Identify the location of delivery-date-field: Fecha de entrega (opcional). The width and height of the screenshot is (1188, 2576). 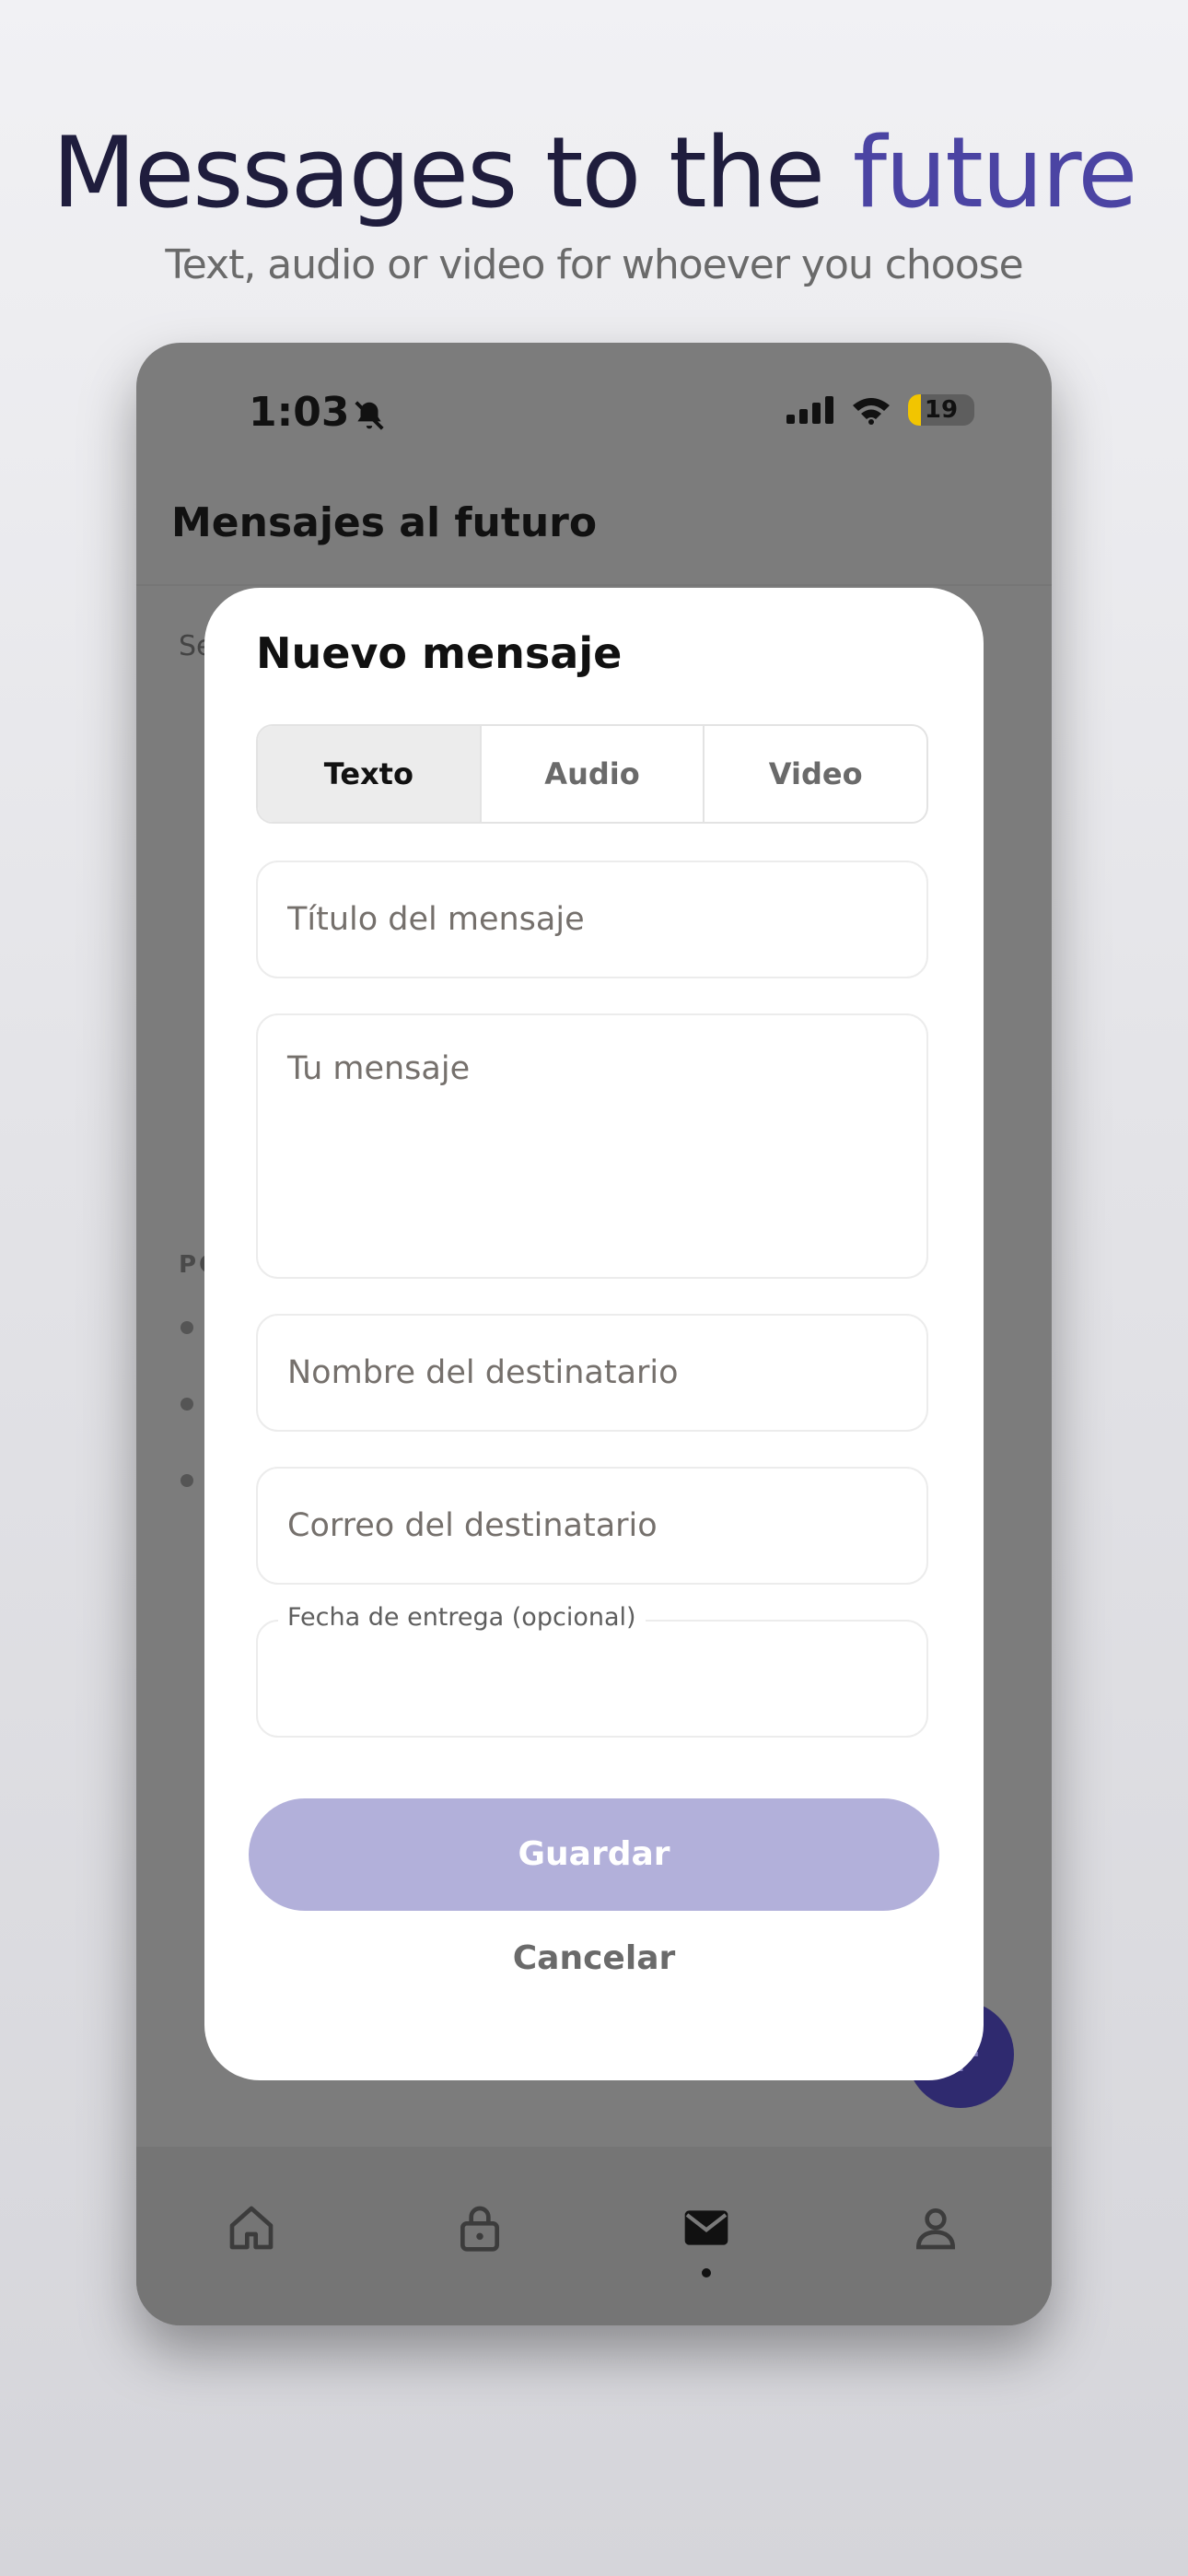
(592, 1670).